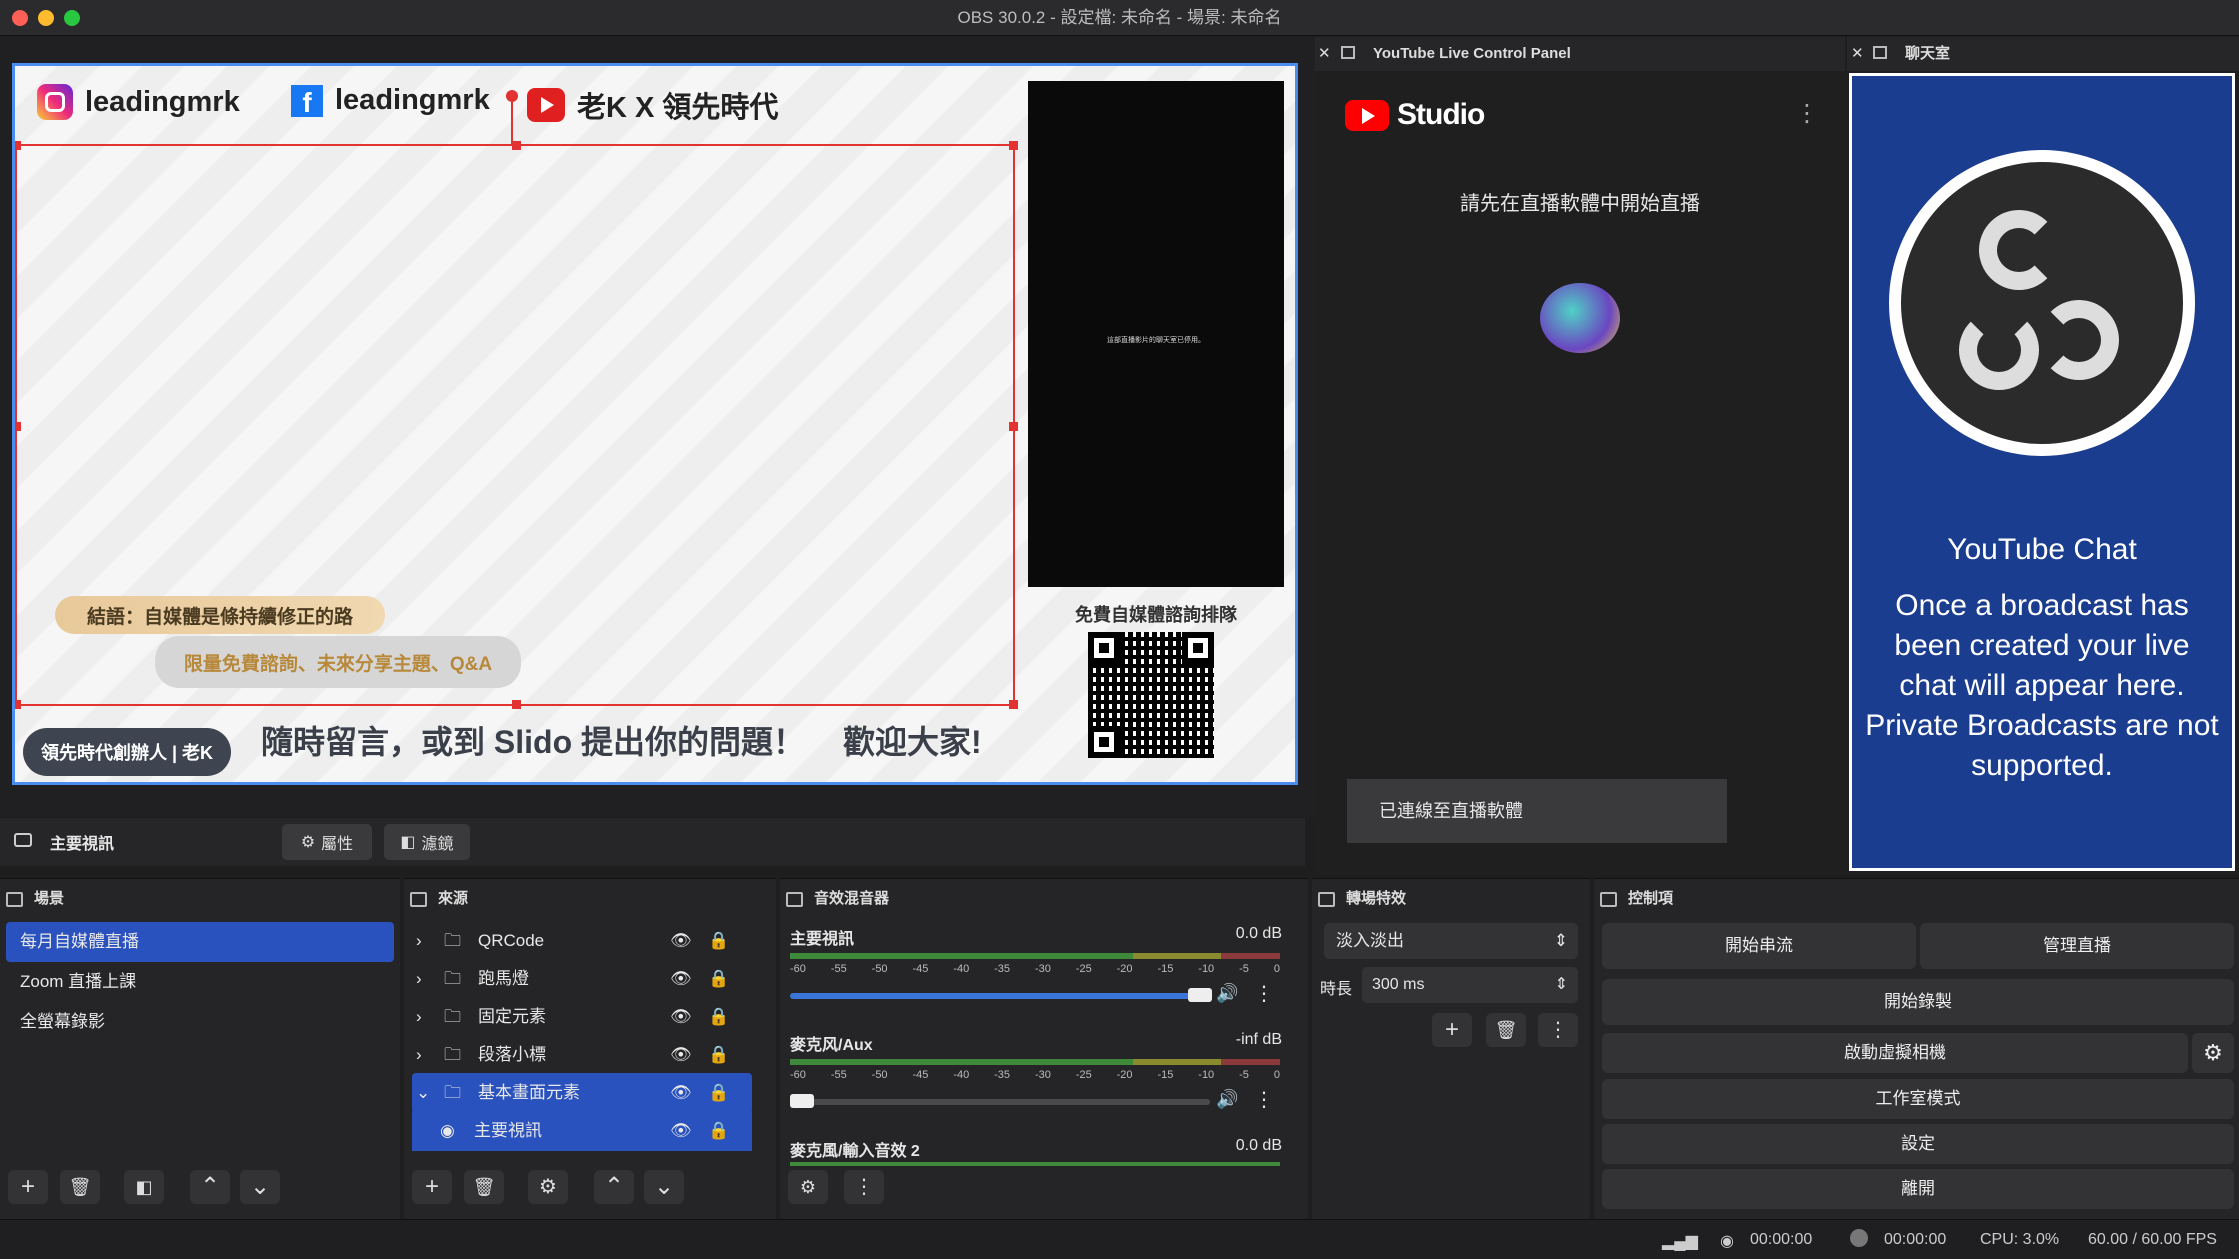  What do you see at coordinates (1470, 985) in the screenshot?
I see `duration-field: 300 ms ⇕` at bounding box center [1470, 985].